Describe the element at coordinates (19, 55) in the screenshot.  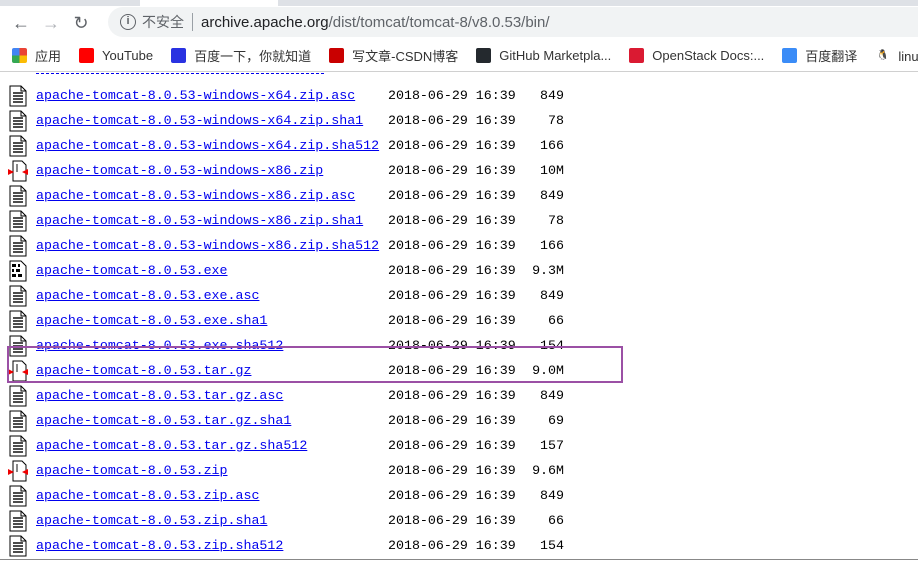
I see `apps-grid-icon` at that location.